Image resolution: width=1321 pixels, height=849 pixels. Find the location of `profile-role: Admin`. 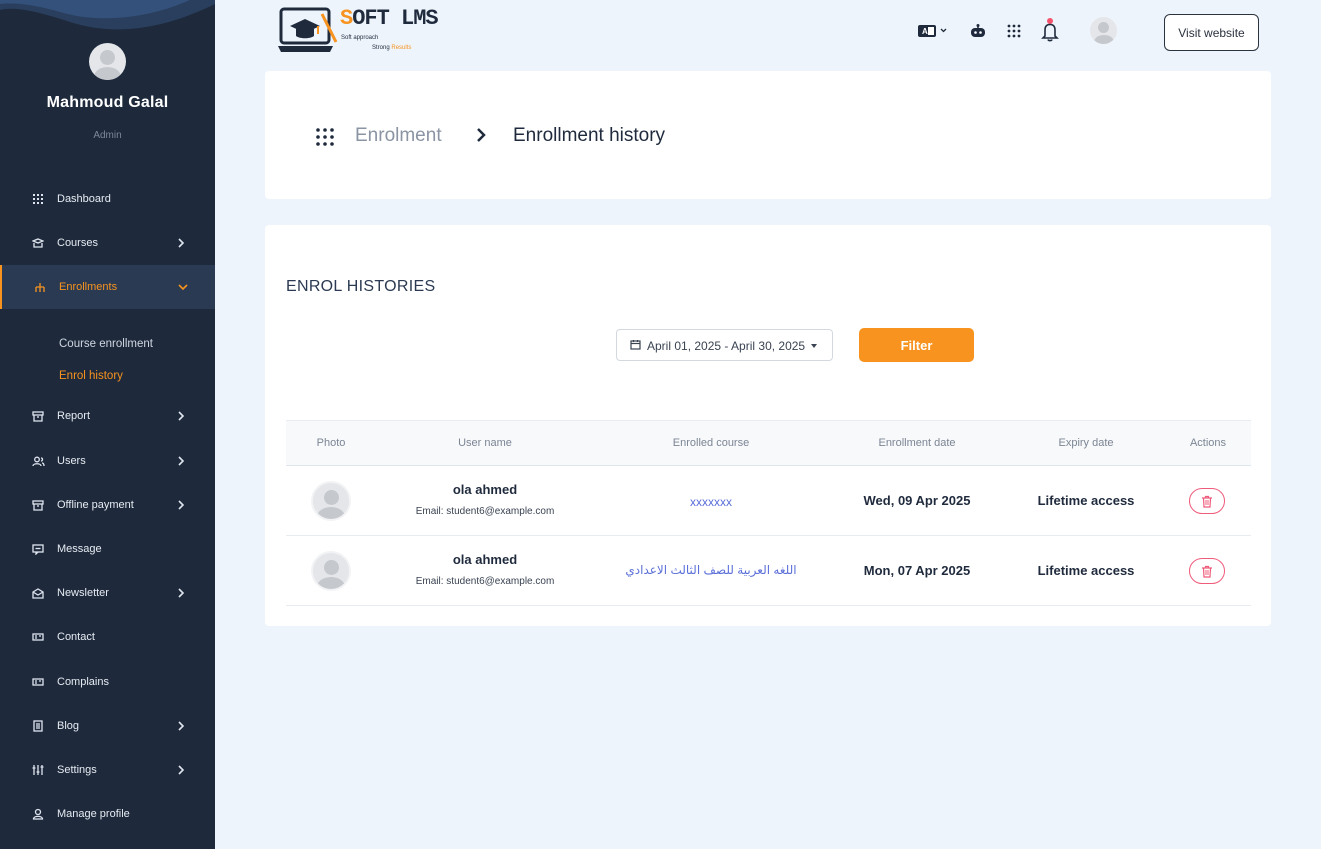

profile-role: Admin is located at coordinates (107, 135).